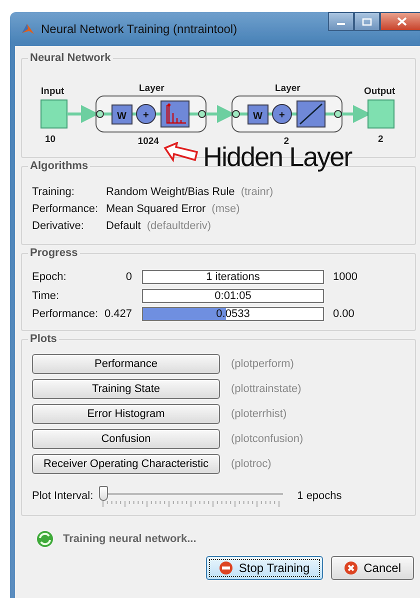  Describe the element at coordinates (372, 568) in the screenshot. I see `cancel-button: Cancel` at that location.